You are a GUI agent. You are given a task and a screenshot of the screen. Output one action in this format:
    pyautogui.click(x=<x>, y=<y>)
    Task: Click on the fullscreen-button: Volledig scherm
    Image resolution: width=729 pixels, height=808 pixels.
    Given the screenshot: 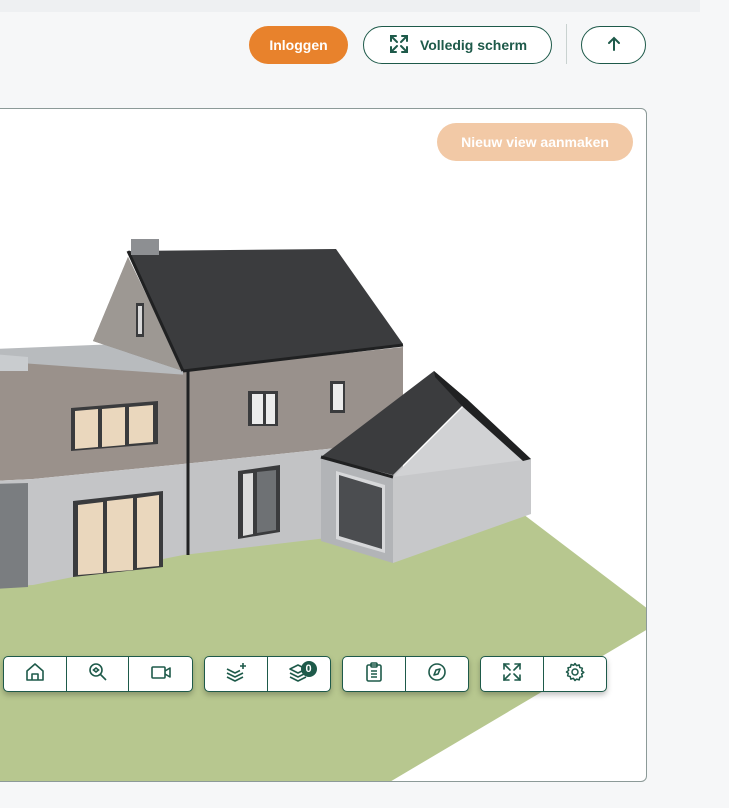 What is the action you would take?
    pyautogui.click(x=457, y=45)
    